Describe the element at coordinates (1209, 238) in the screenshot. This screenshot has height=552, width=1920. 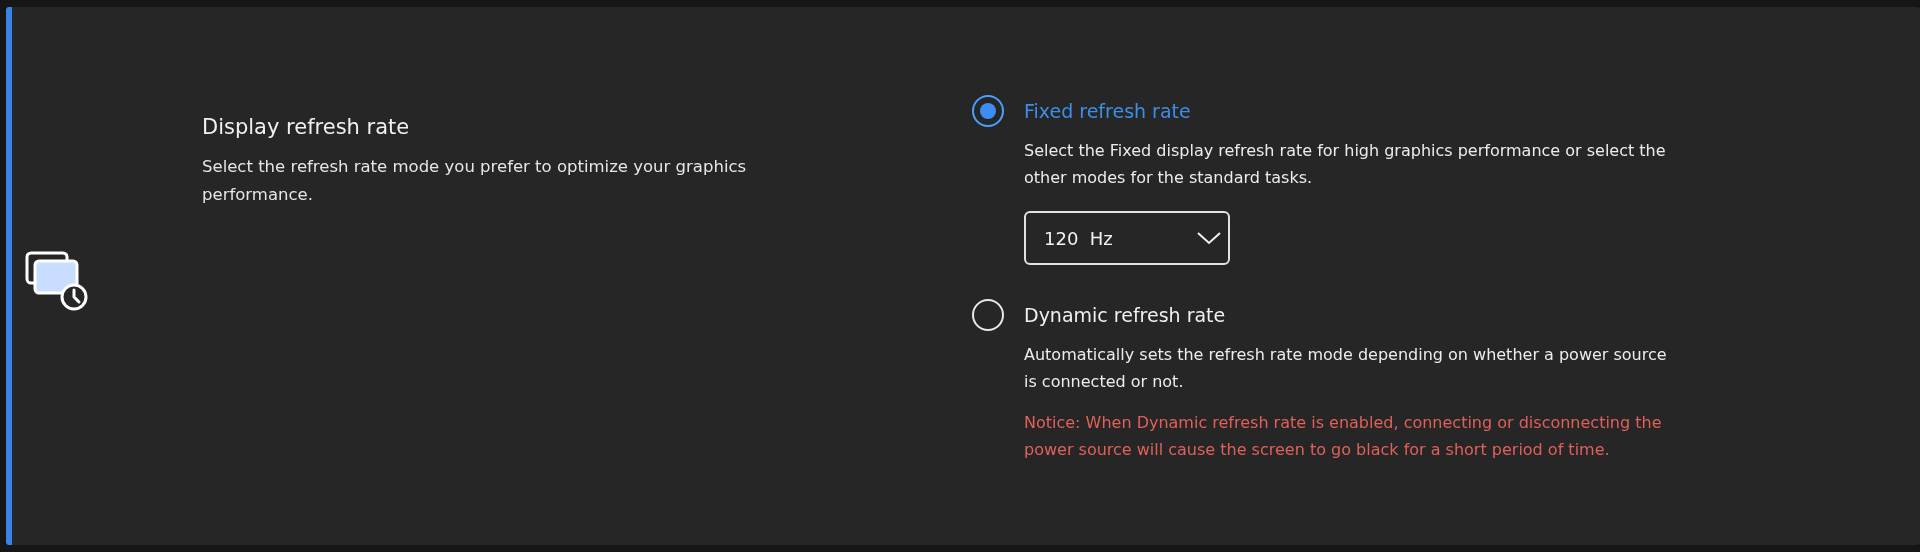
I see `chevron-down-icon` at that location.